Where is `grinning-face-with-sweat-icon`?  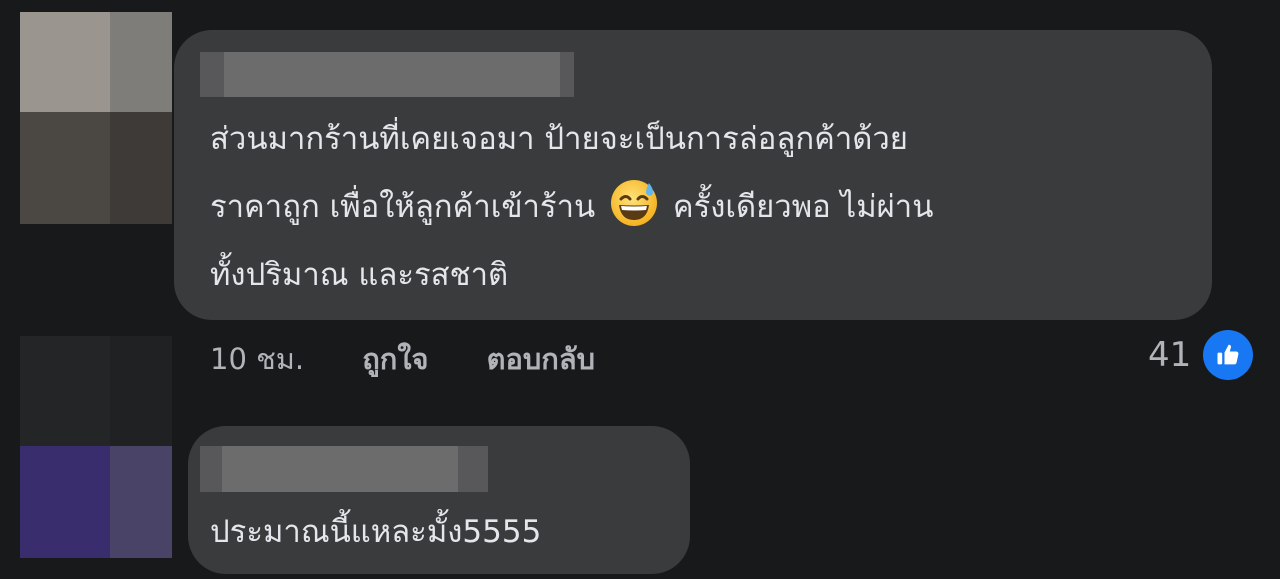
grinning-face-with-sweat-icon is located at coordinates (634, 203).